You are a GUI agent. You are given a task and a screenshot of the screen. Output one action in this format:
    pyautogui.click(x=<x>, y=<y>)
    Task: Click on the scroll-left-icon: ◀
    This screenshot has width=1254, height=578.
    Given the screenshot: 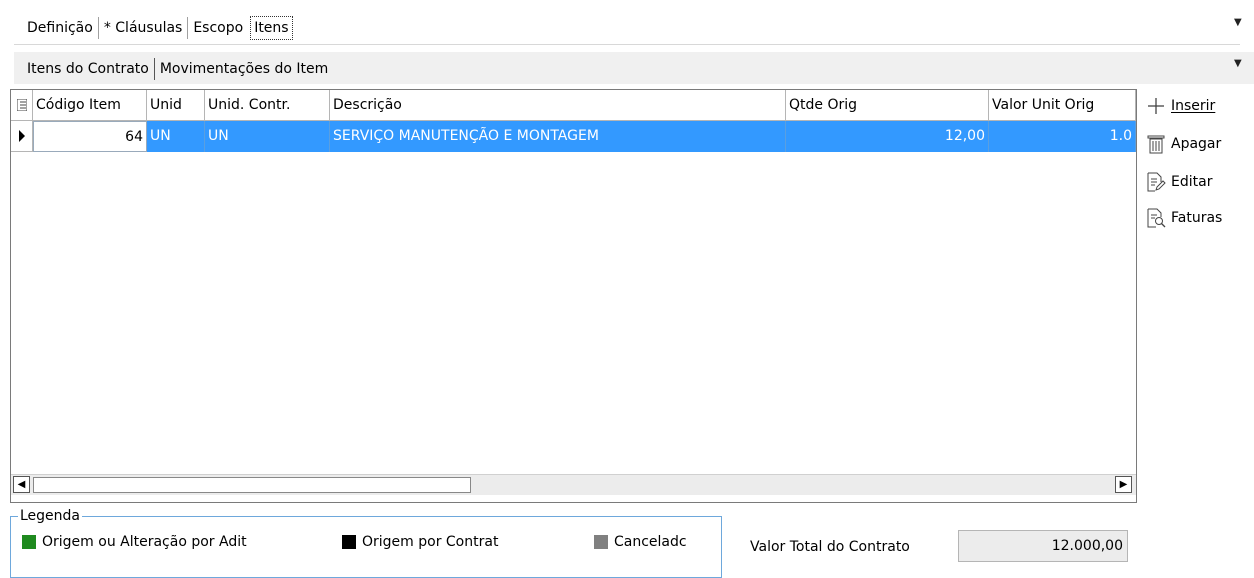 What is the action you would take?
    pyautogui.click(x=21, y=484)
    